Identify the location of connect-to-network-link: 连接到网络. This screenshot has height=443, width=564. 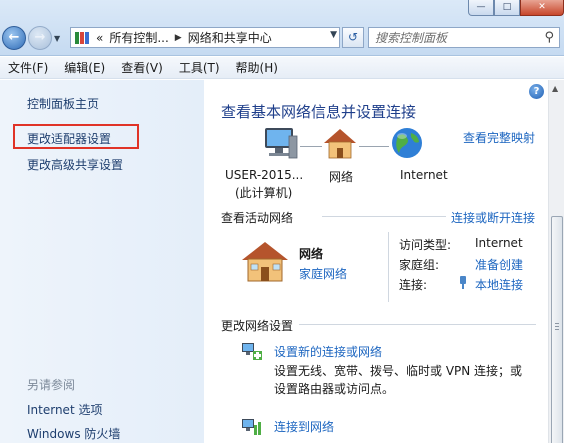
(304, 426).